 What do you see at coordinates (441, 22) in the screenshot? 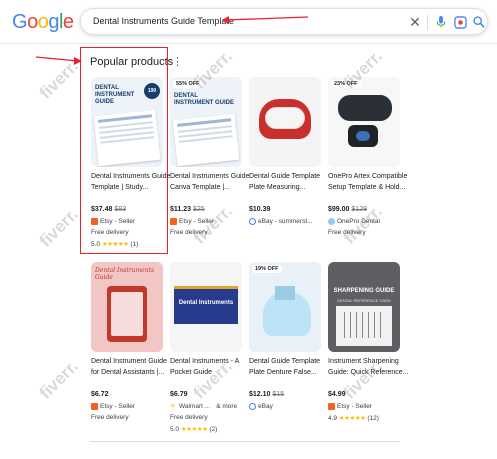
I see `microphone-icon` at bounding box center [441, 22].